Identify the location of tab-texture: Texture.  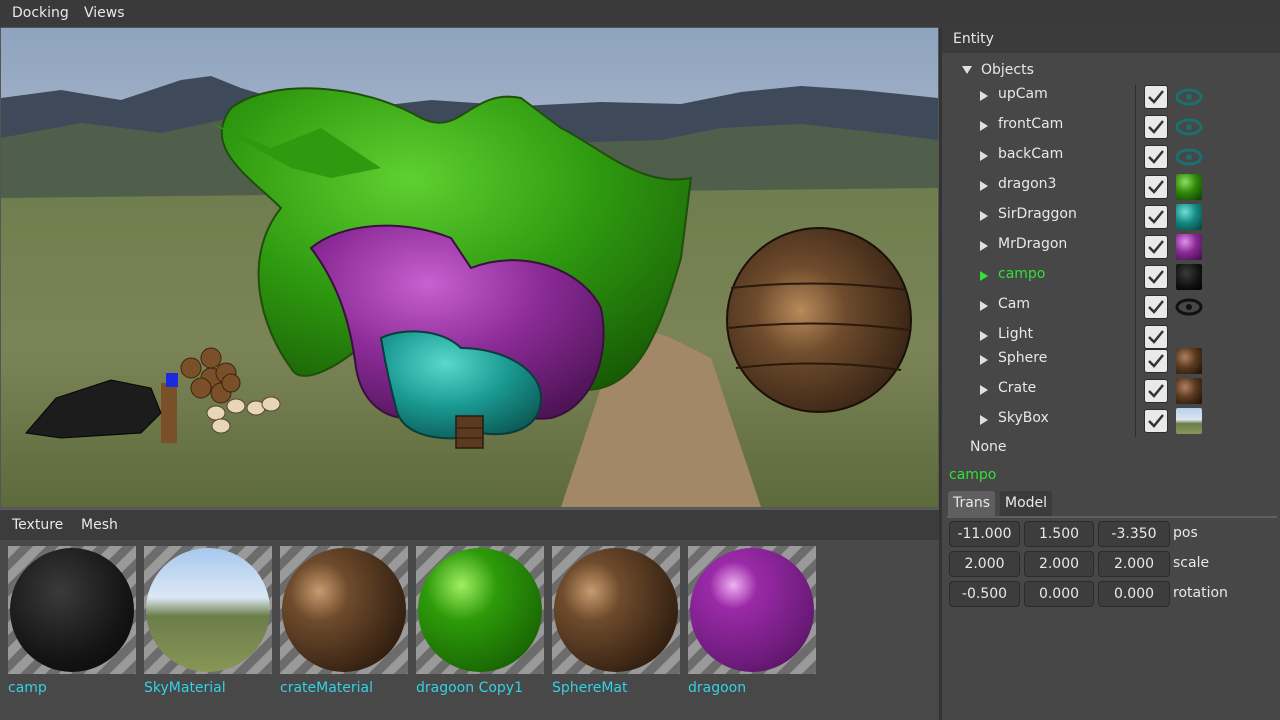
(37, 525).